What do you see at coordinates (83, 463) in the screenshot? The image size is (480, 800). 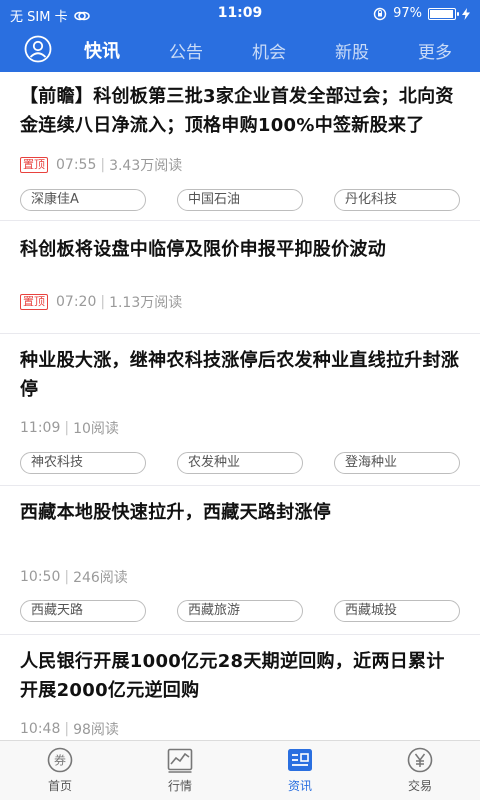 I see `stock-tag: 神农科技` at bounding box center [83, 463].